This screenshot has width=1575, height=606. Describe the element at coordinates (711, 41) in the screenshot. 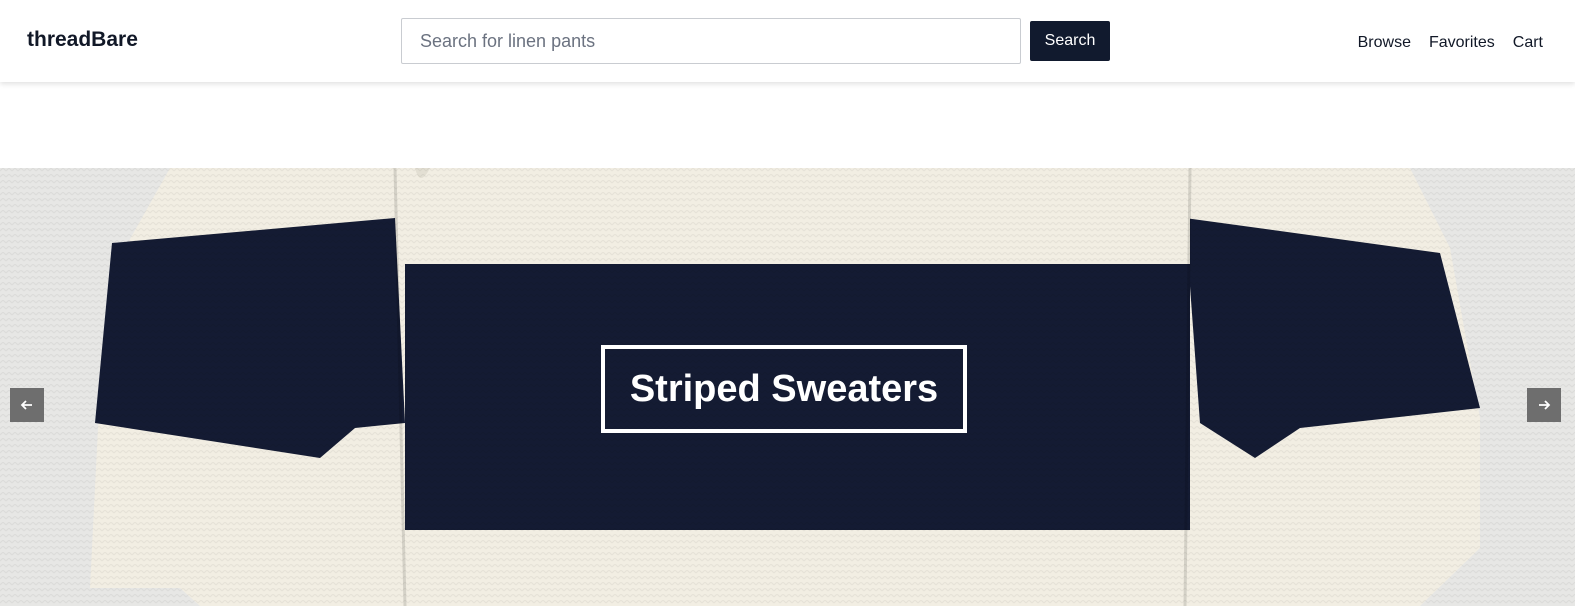

I see `search-input` at that location.